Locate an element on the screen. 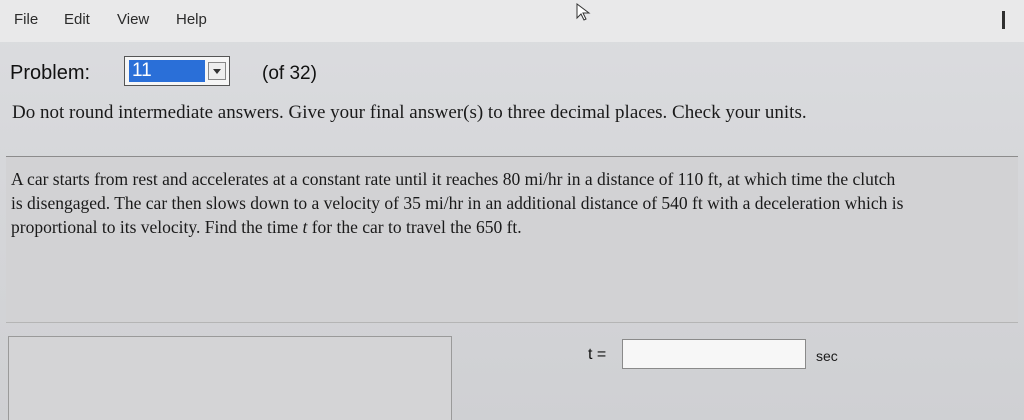 This screenshot has width=1024, height=420. mouse-cursor-icon is located at coordinates (583, 12).